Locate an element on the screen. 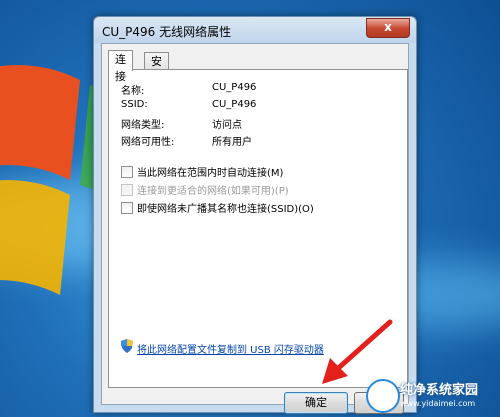  close-icon: x is located at coordinates (388, 27).